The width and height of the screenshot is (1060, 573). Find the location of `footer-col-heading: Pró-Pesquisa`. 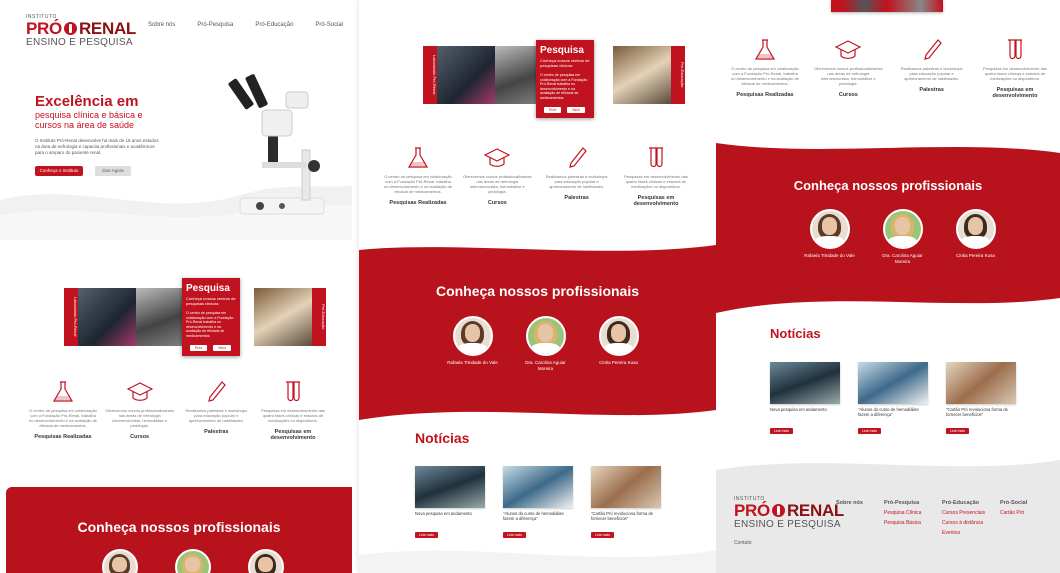

footer-col-heading: Pró-Pesquisa is located at coordinates (902, 503).